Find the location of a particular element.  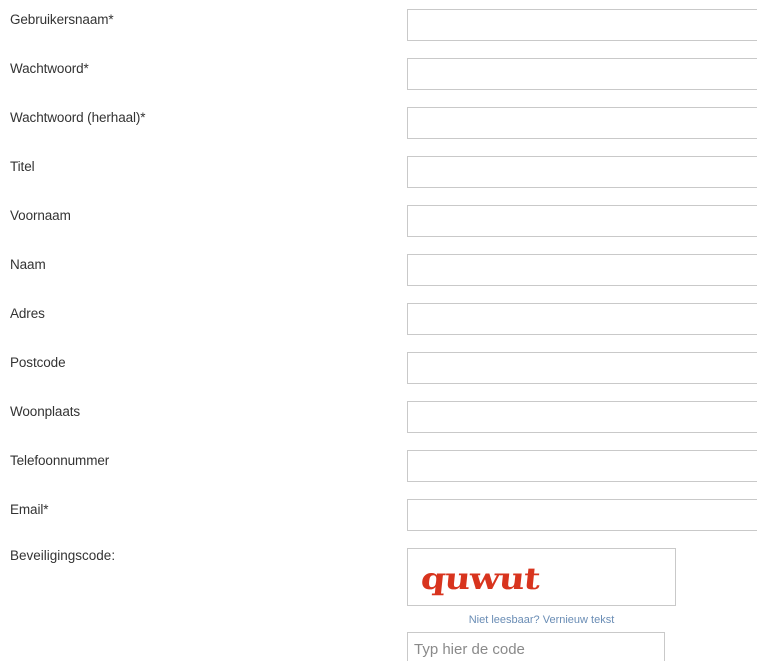

captcha-image-text: quwut is located at coordinates (480, 579).